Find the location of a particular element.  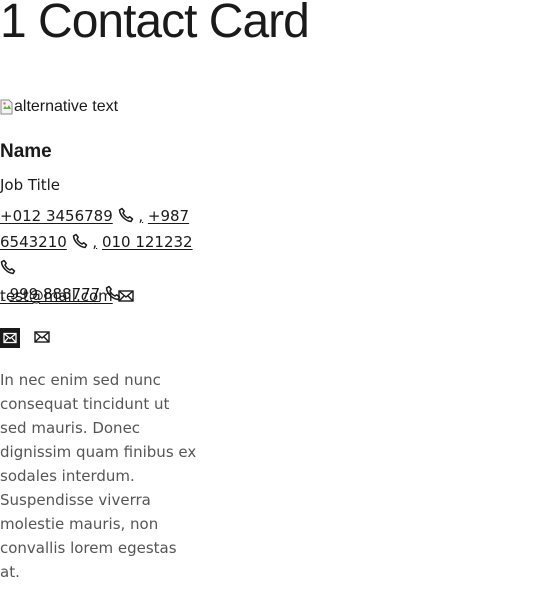

broken-image-icon is located at coordinates (7, 107).